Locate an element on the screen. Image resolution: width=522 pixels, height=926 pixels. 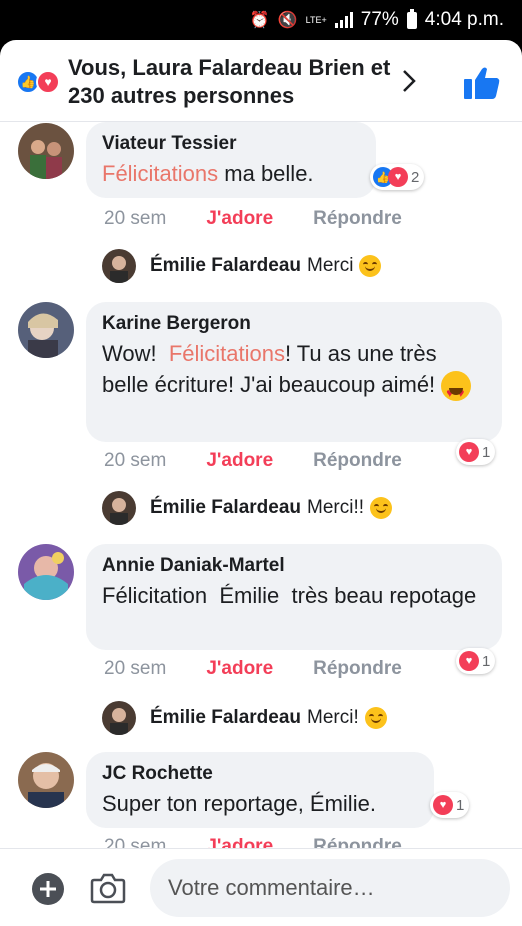
mute-icon: 🔇 is located at coordinates (287, 20).